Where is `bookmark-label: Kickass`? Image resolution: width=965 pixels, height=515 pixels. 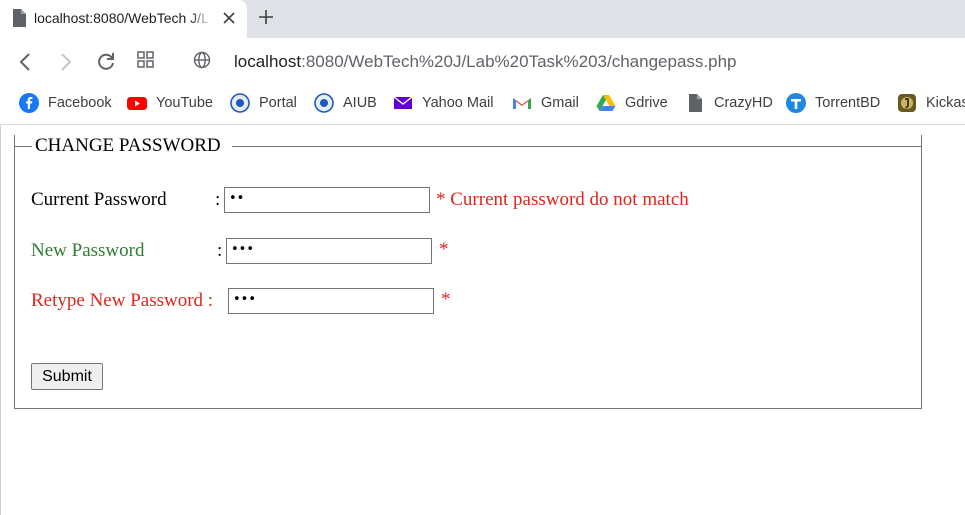
bookmark-label: Kickass is located at coordinates (945, 103).